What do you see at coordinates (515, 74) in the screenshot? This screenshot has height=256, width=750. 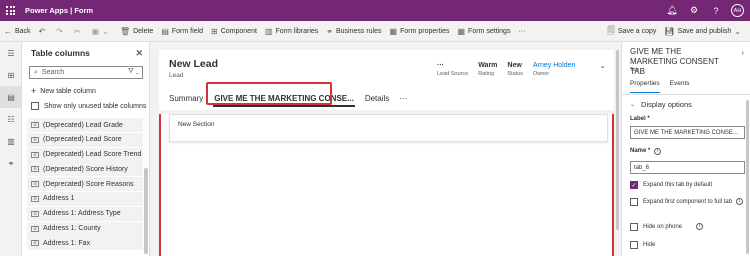 I see `header-field-label: Status` at bounding box center [515, 74].